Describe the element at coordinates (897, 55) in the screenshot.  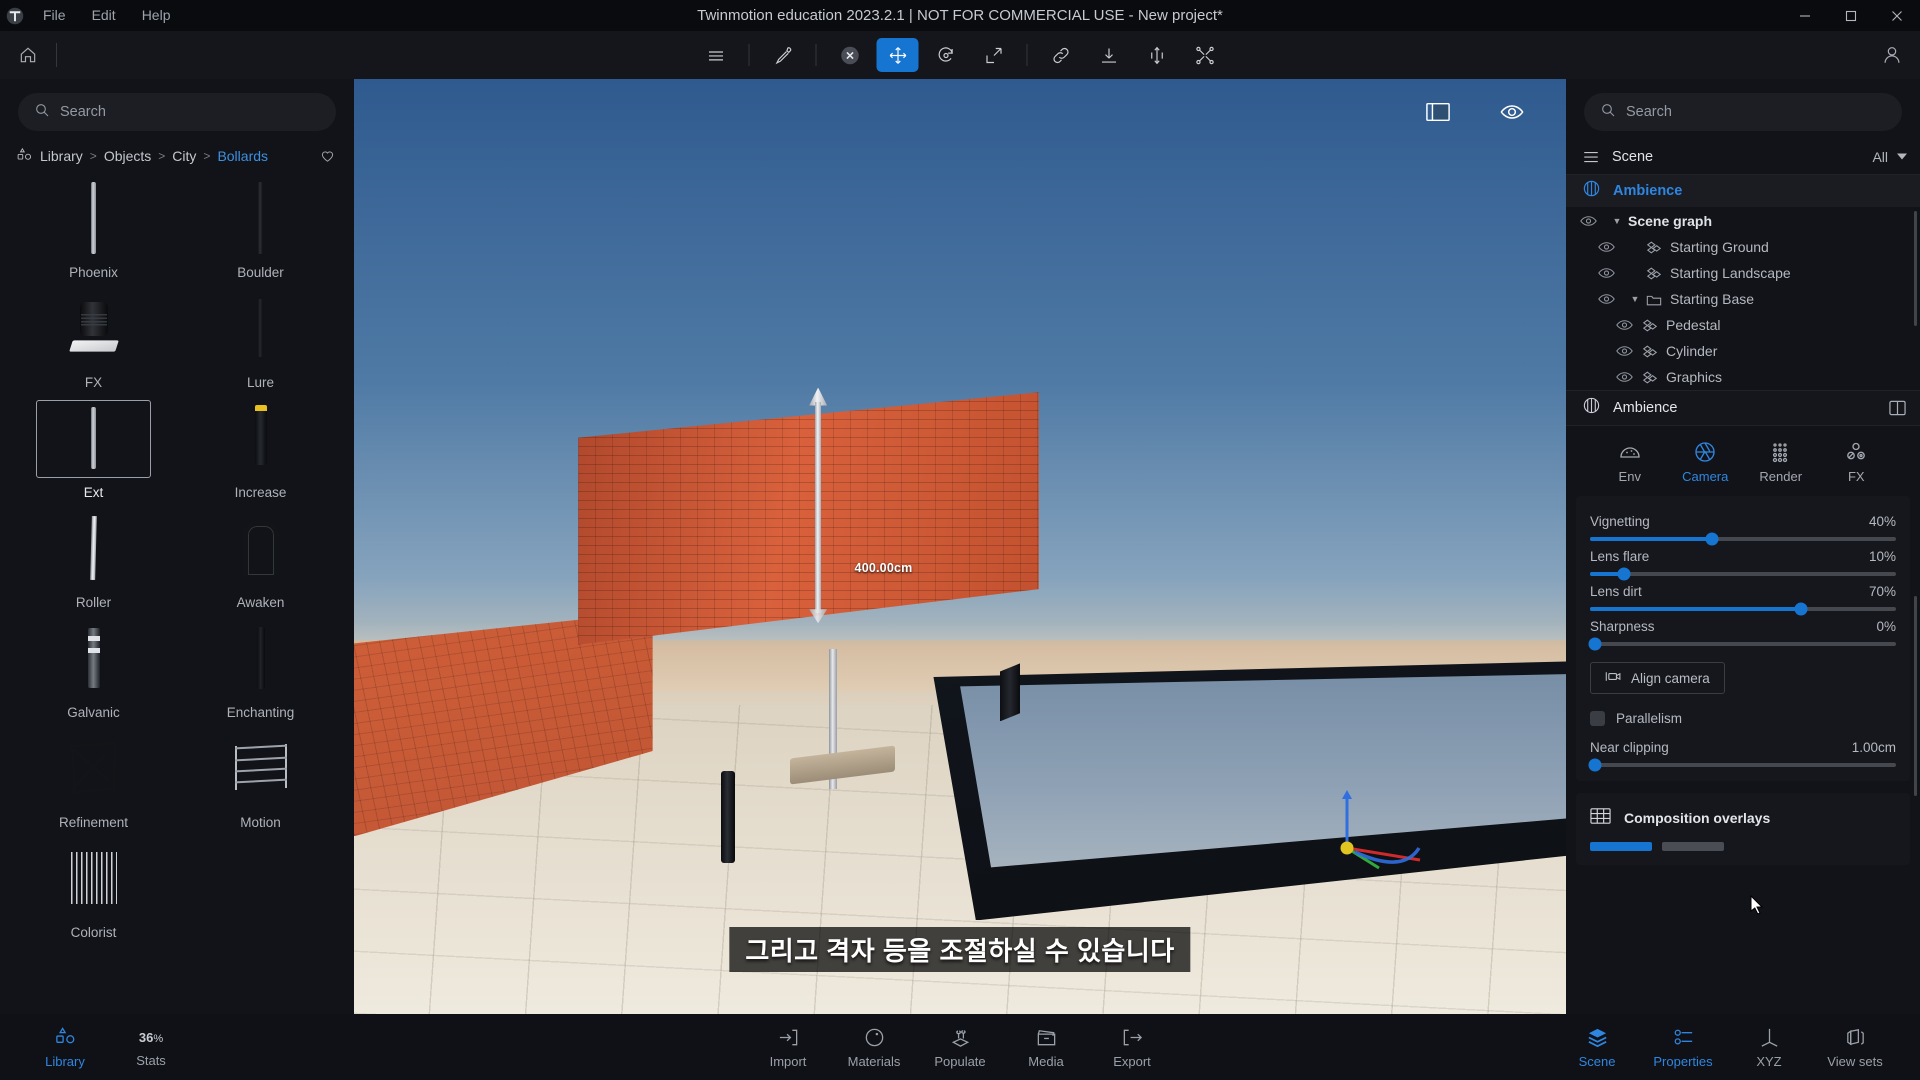
I see `move-icon` at that location.